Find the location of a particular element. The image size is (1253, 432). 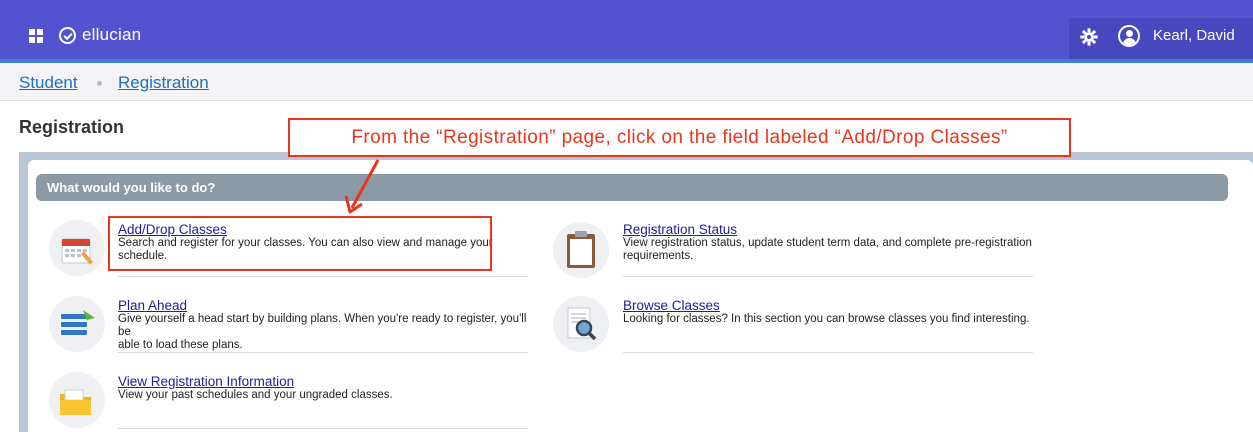

user-name: Kearl, David is located at coordinates (1194, 35).